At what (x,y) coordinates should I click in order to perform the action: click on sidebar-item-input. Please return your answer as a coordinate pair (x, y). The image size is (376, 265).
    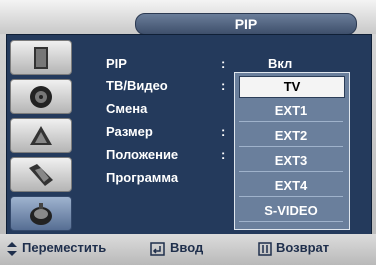
    Looking at the image, I should click on (41, 213).